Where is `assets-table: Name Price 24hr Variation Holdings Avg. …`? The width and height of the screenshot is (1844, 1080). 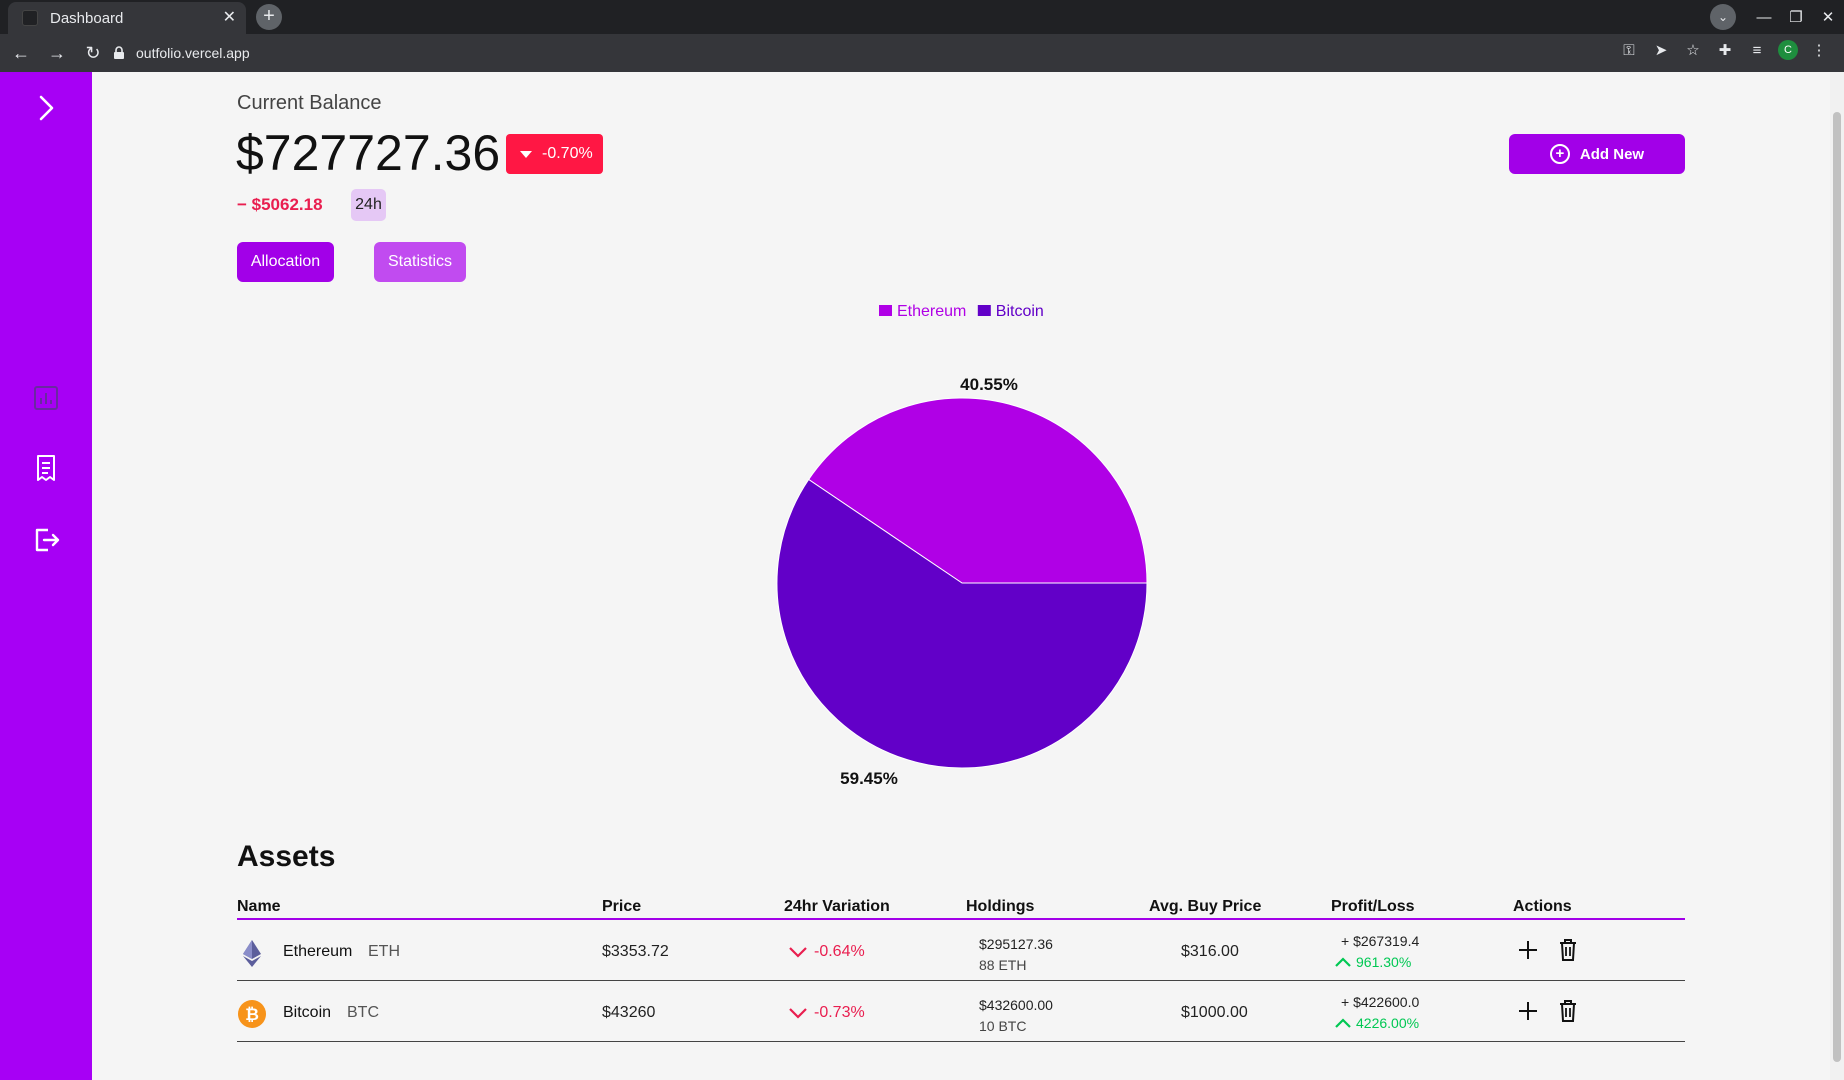 assets-table: Name Price 24hr Variation Holdings Avg. … is located at coordinates (961, 969).